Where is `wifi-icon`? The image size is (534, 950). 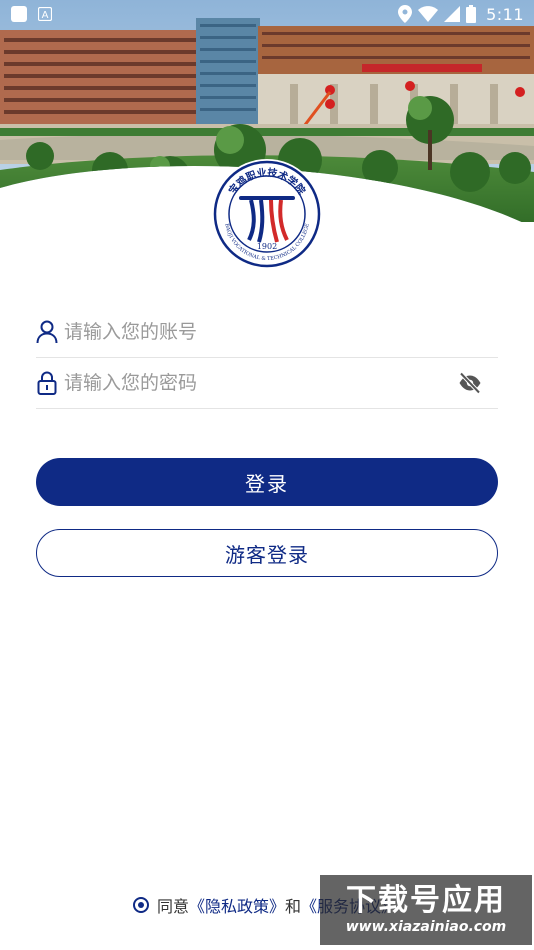
wifi-icon is located at coordinates (428, 14).